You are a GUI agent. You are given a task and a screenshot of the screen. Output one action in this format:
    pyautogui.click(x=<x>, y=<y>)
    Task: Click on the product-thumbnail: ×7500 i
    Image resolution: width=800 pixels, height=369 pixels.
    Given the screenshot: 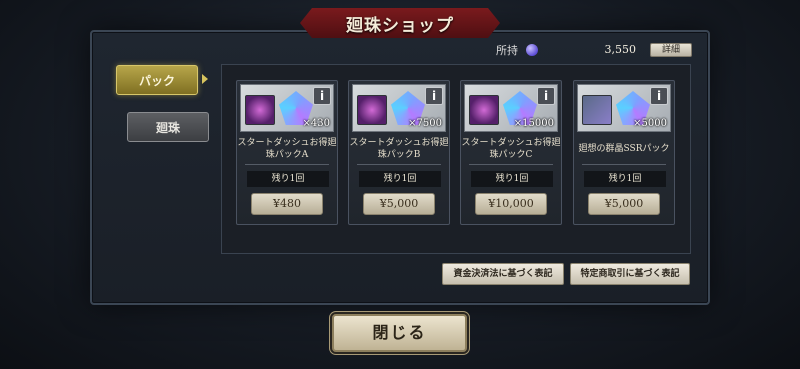 What is the action you would take?
    pyautogui.click(x=399, y=108)
    